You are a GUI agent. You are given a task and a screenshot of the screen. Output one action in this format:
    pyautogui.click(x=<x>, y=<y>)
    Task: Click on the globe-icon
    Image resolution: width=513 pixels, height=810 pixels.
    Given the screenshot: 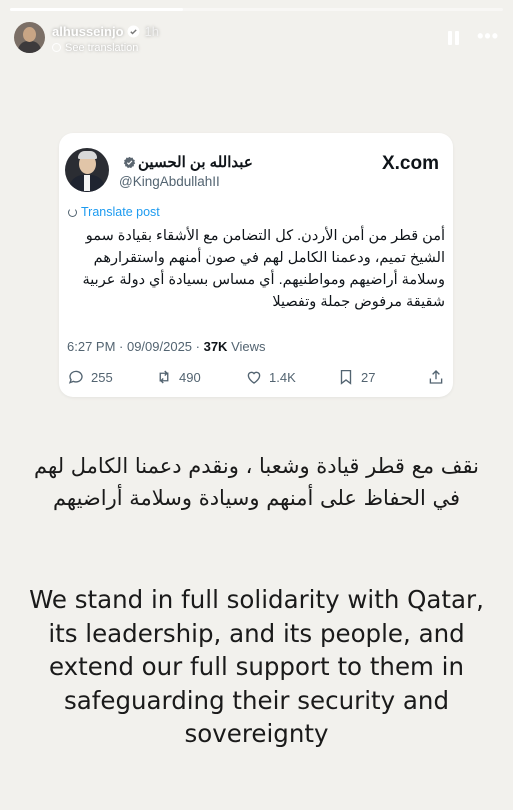 What is the action you would take?
    pyautogui.click(x=56, y=47)
    